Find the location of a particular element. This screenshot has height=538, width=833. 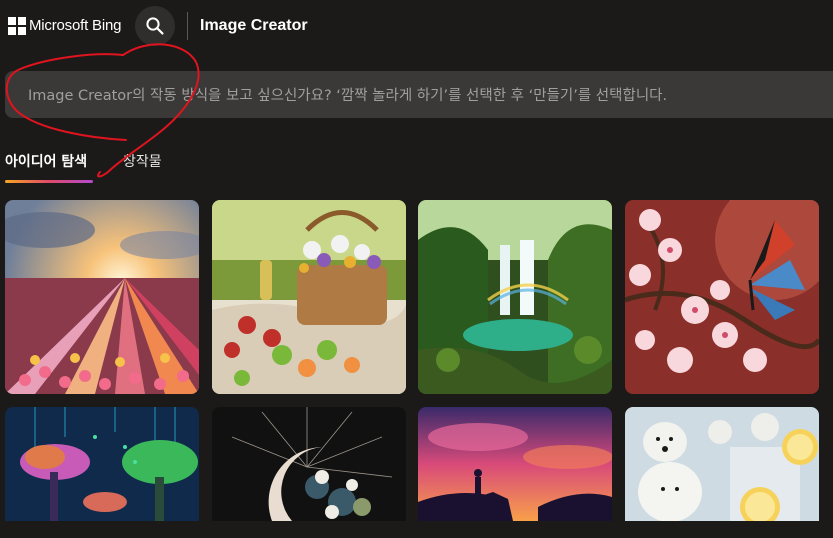

header-bar: Microsoft Bing Image Creator is located at coordinates (416, 26).